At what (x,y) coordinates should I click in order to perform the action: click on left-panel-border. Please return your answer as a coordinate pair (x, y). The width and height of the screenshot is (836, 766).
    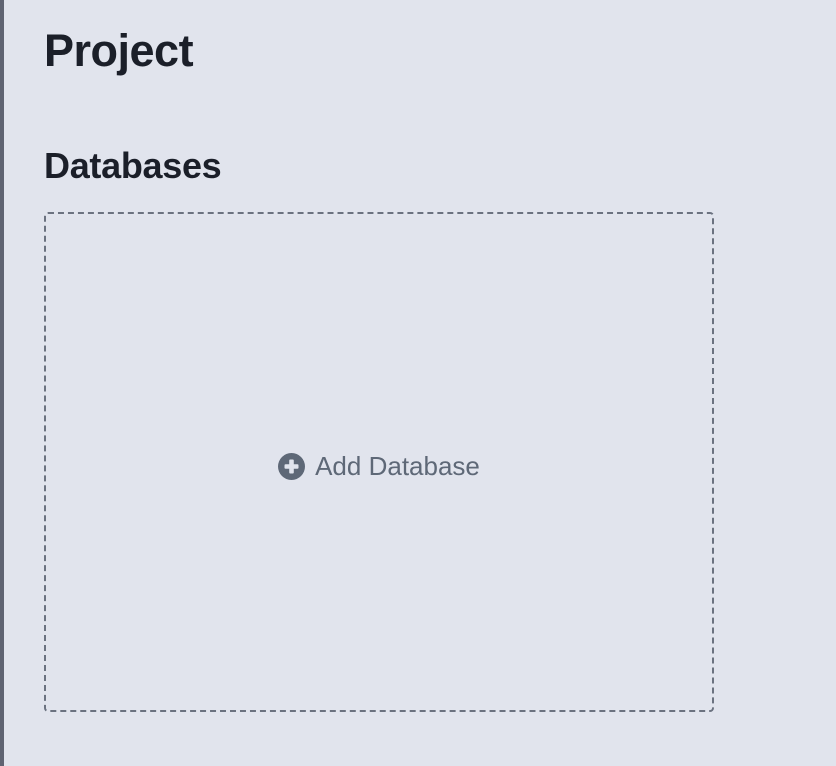
    Looking at the image, I should click on (2, 383).